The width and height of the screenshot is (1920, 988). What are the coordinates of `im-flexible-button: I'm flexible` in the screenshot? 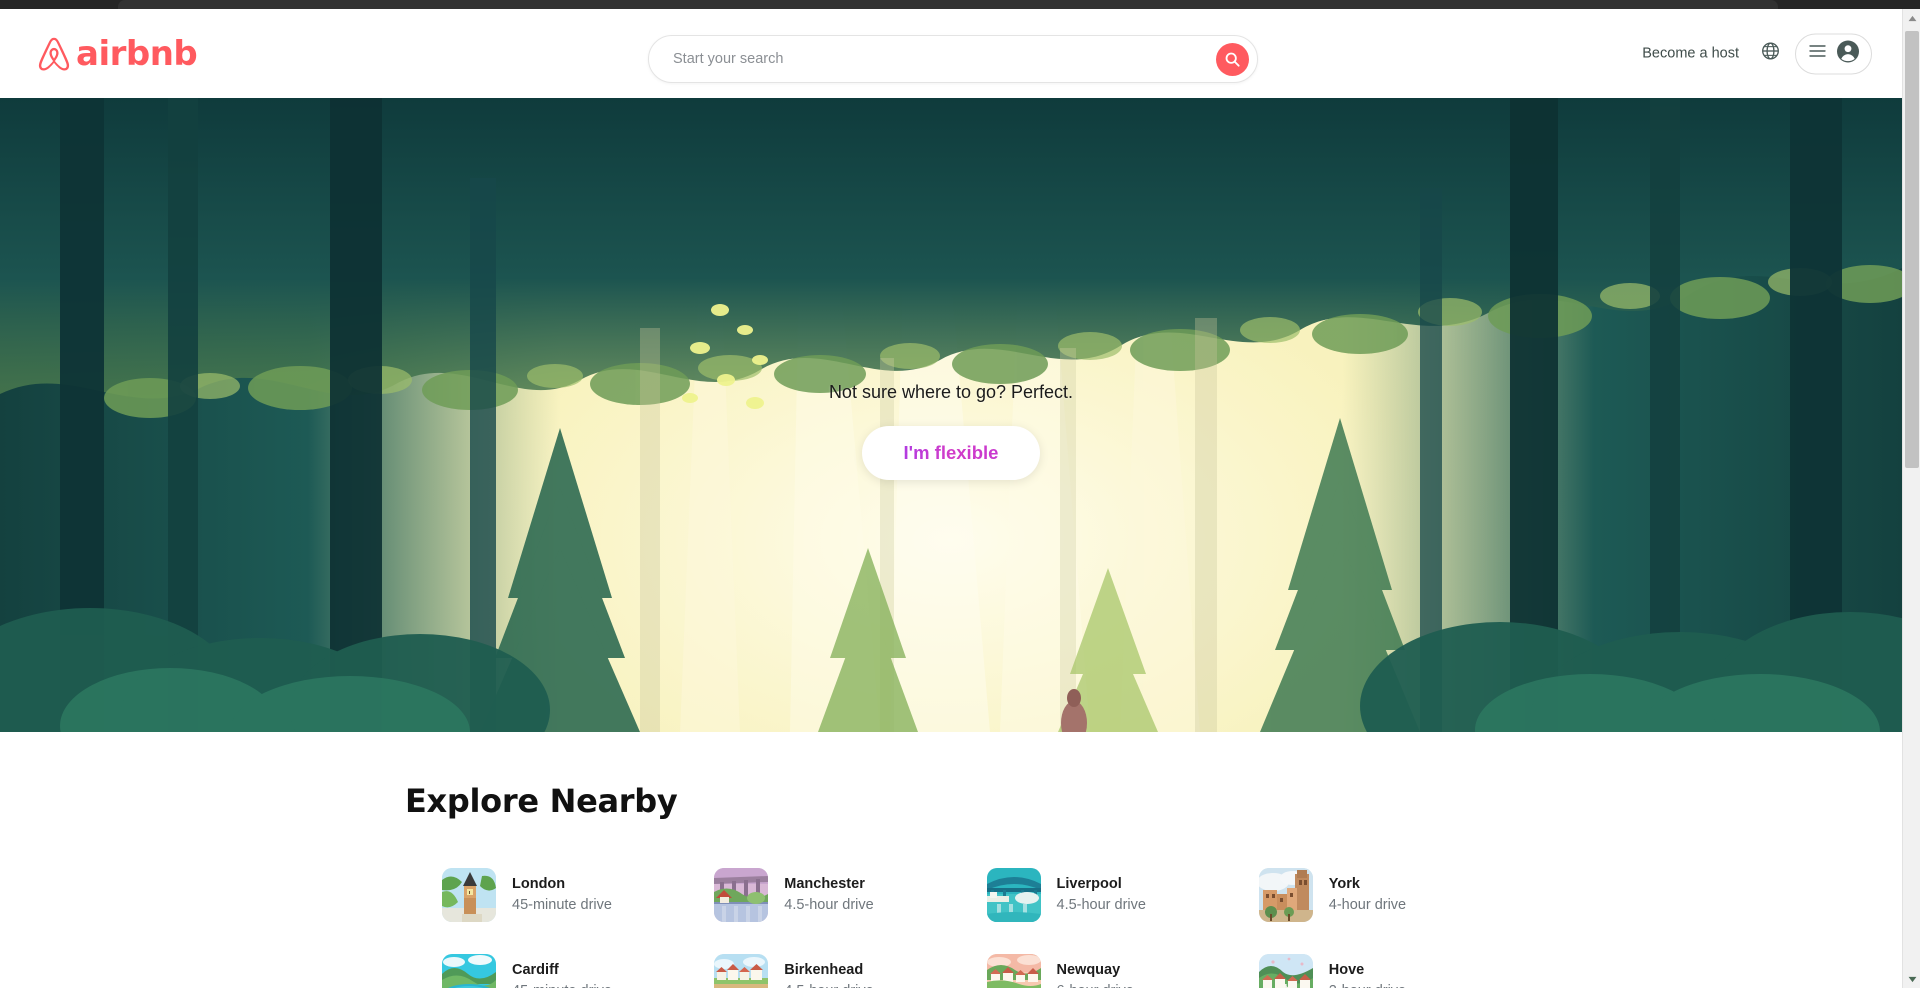 It's located at (951, 453).